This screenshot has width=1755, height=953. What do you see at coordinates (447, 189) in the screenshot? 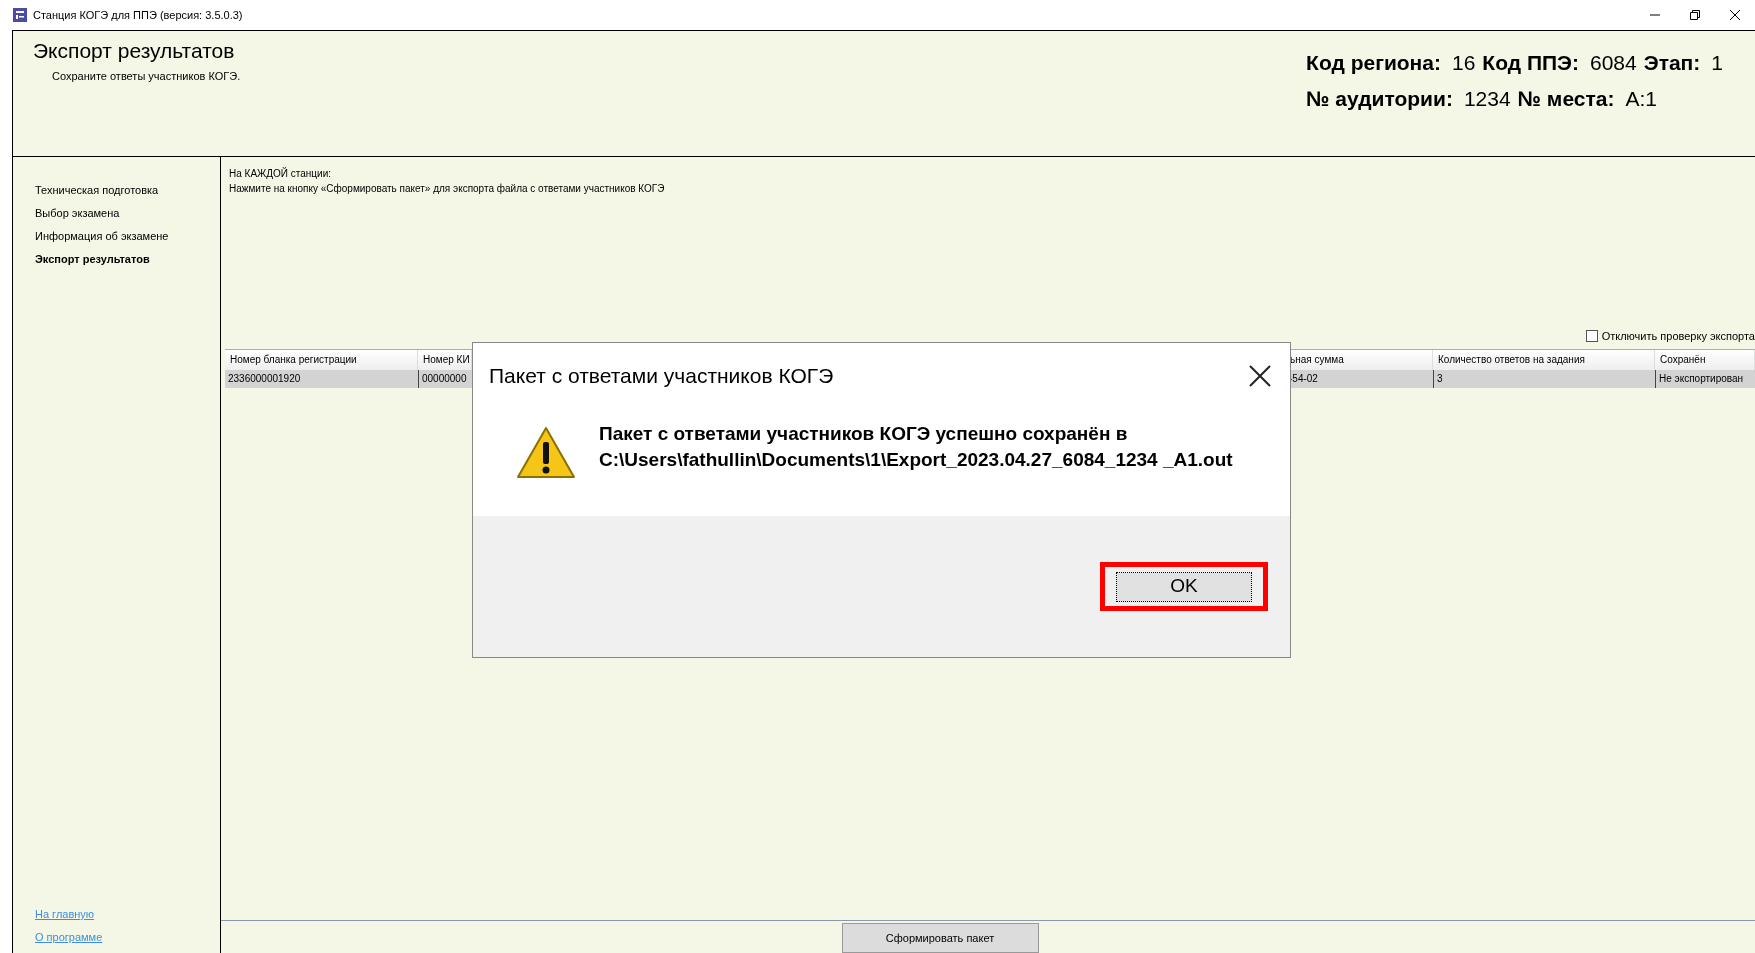
I see `instruction-text: Нажмите на кнопку «Сформировать пакет» для экспорта файла с ответами участников КОГЭ` at bounding box center [447, 189].